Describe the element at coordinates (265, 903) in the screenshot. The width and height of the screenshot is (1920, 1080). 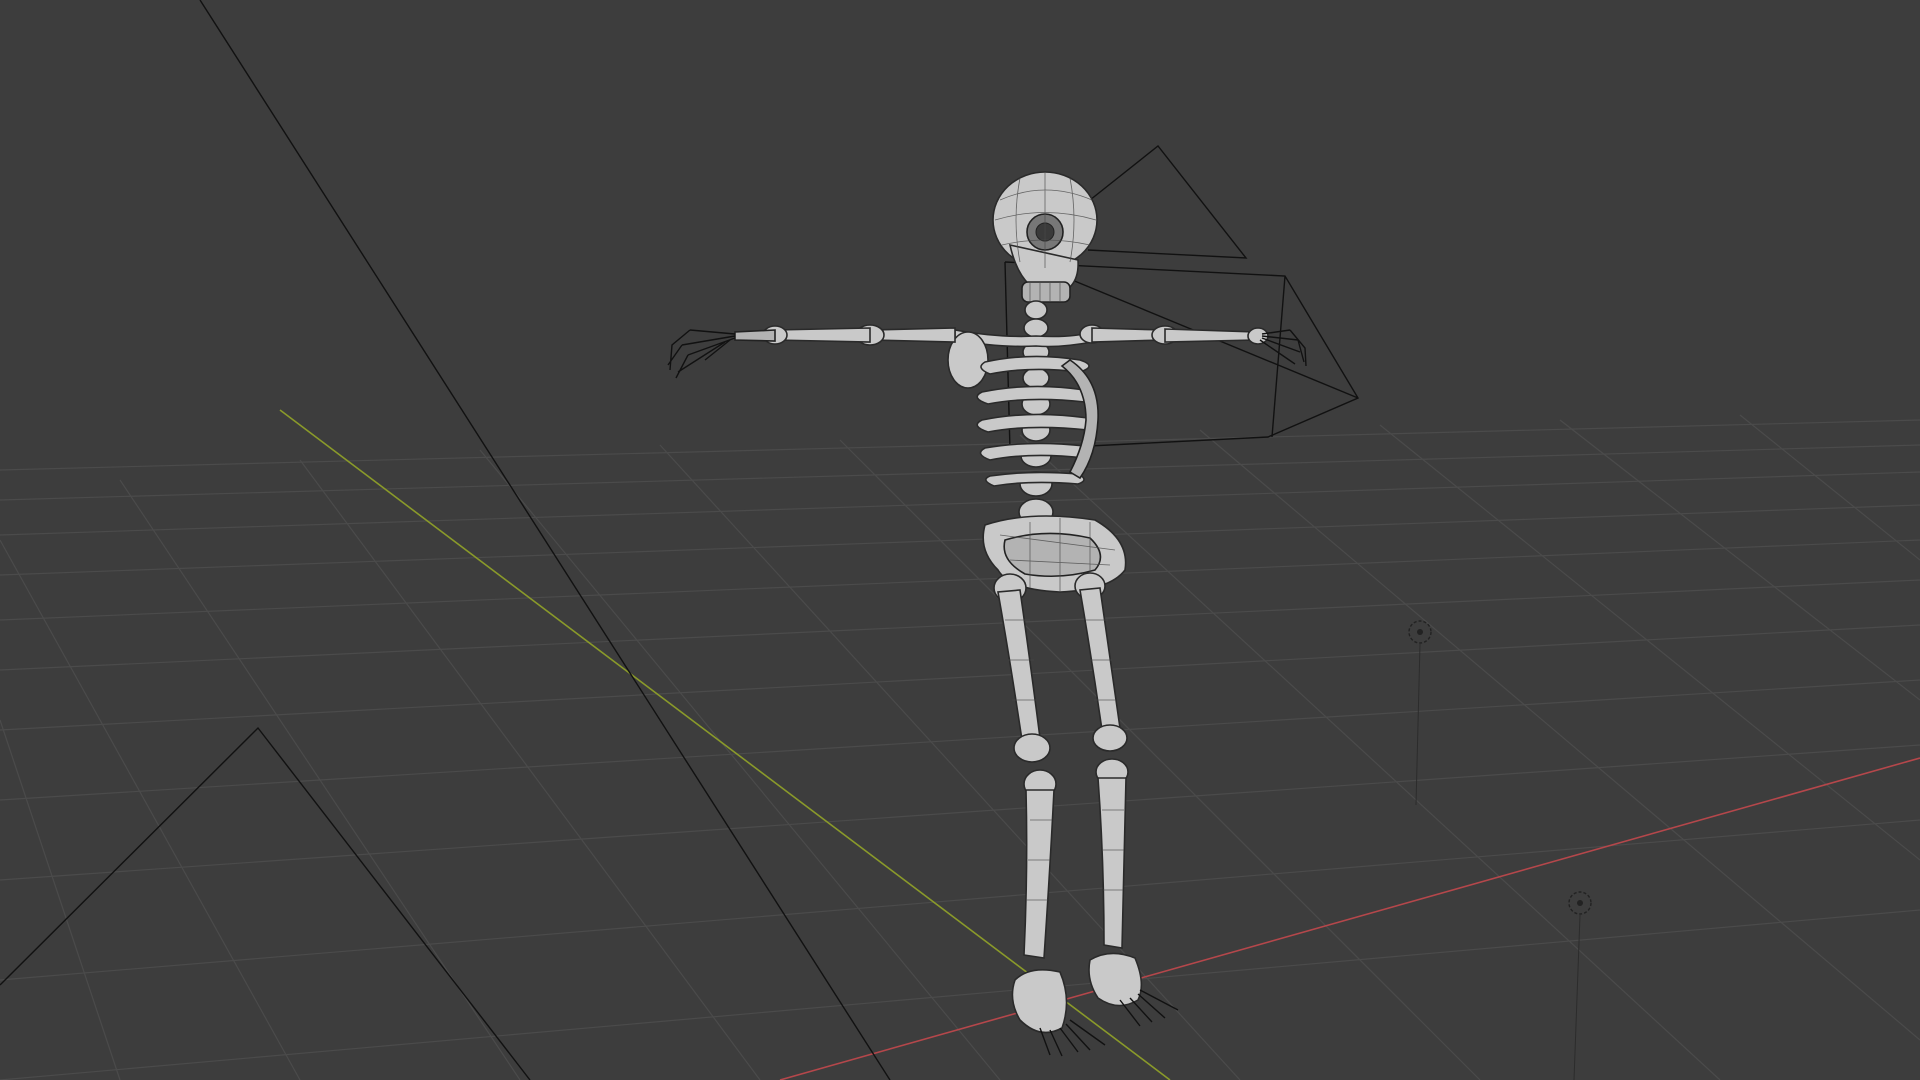
I see `camera-frustum-bottom-left` at that location.